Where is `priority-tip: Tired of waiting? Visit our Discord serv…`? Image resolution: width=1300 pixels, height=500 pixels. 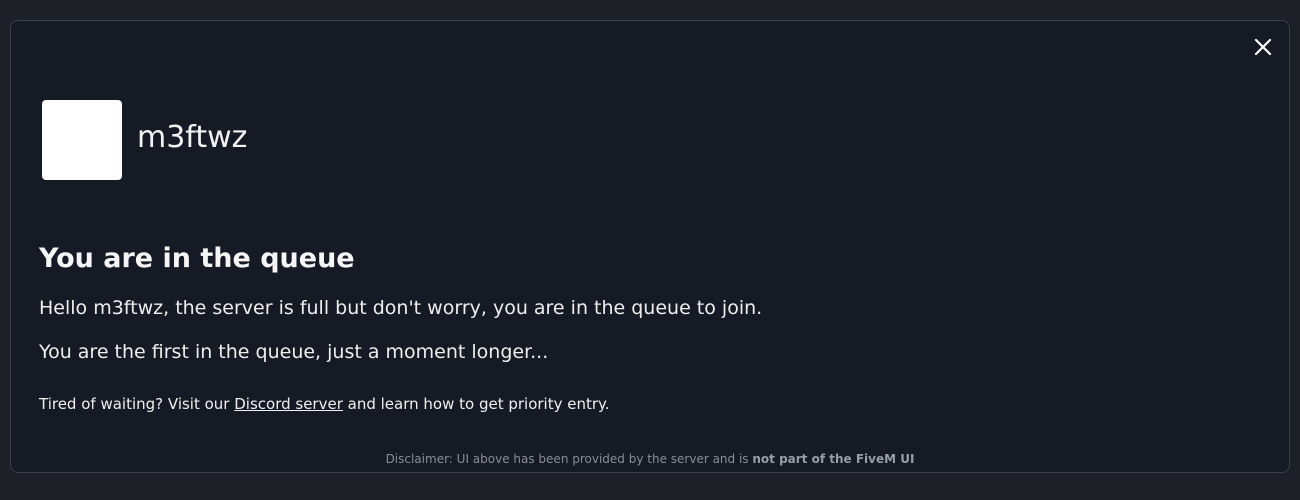
priority-tip: Tired of waiting? Visit our Discord serv… is located at coordinates (324, 404).